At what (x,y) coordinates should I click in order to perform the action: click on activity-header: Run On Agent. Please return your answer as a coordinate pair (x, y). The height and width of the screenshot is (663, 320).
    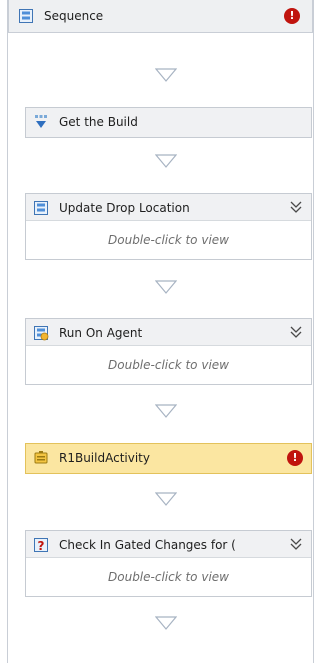
    Looking at the image, I should click on (168, 332).